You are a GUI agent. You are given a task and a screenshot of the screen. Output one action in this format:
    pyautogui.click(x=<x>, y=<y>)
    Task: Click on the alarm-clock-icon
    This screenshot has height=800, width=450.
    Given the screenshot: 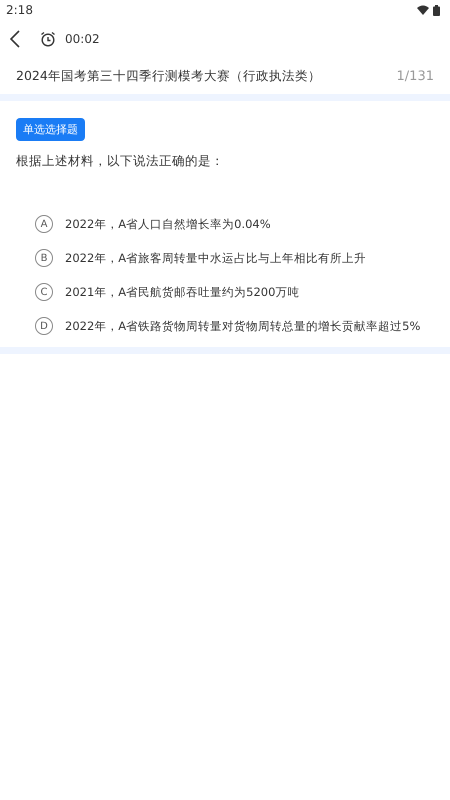 What is the action you would take?
    pyautogui.click(x=48, y=39)
    